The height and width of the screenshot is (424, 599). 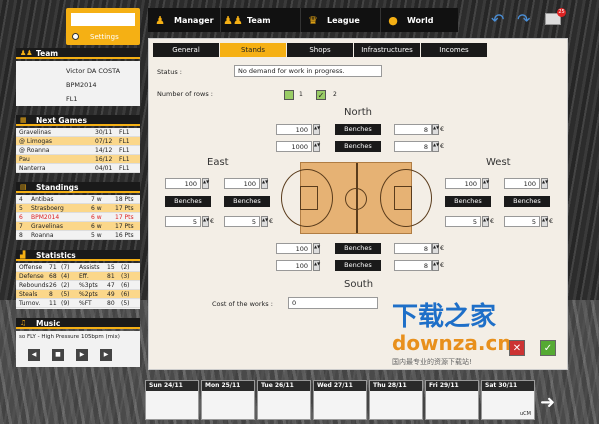 I want to click on east-a-price: 5, so click(x=183, y=221).